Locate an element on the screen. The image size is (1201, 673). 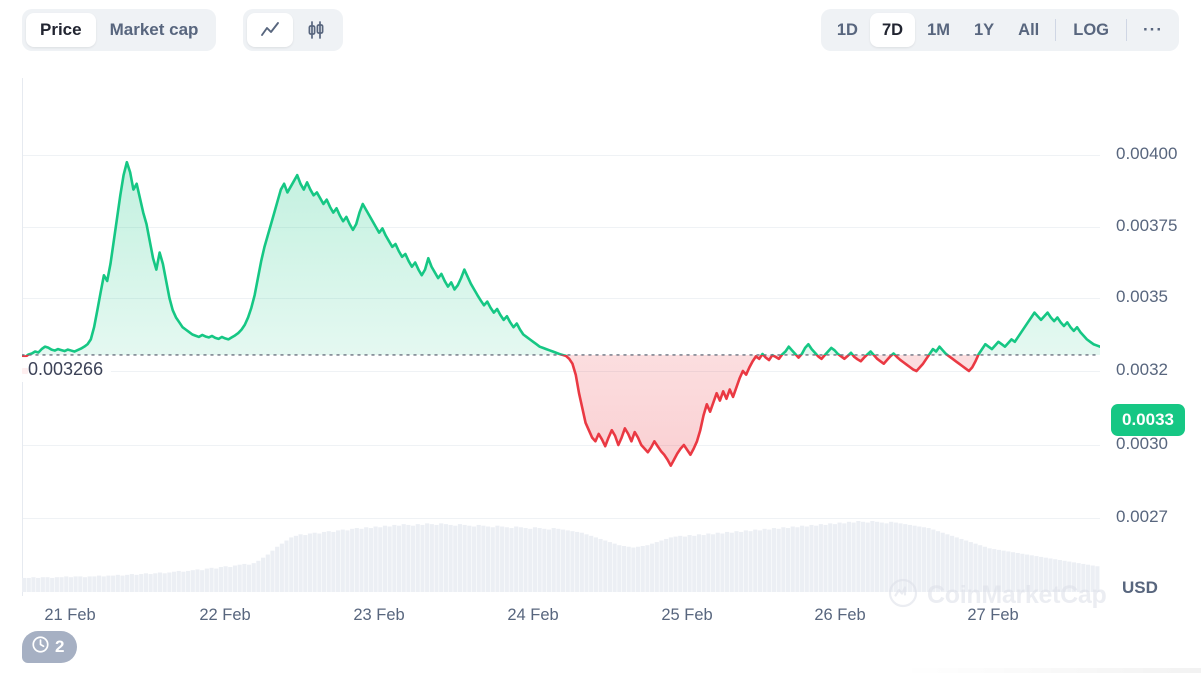
x-axis-tick: 25 Feb is located at coordinates (687, 615).